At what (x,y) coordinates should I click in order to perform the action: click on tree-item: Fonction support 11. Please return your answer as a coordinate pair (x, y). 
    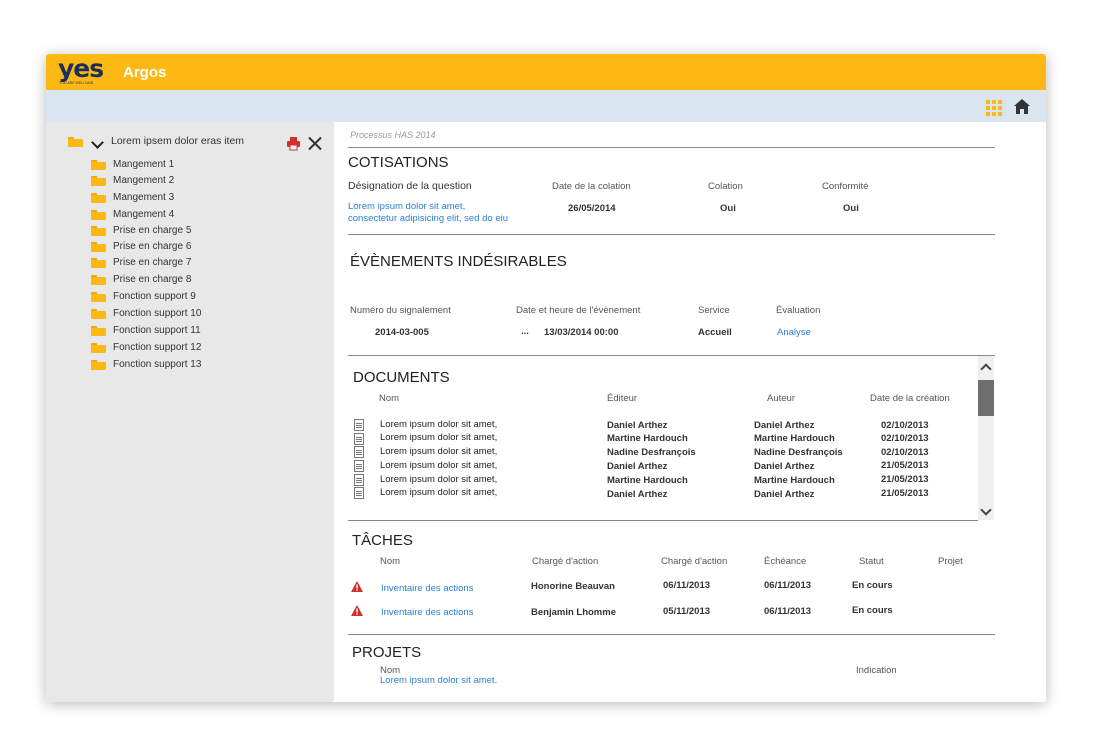
    Looking at the image, I should click on (171, 332).